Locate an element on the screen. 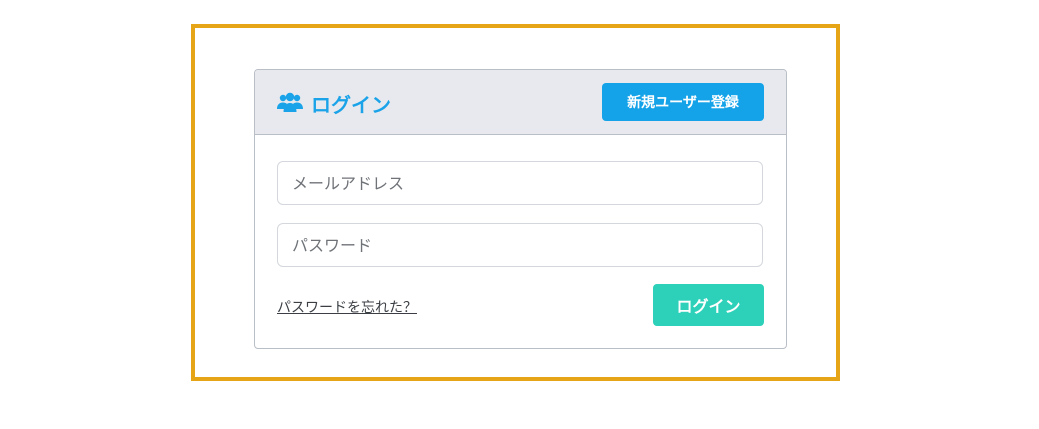 This screenshot has width=1039, height=429. card-header: ログイン 新規ユーザー登録 is located at coordinates (520, 102).